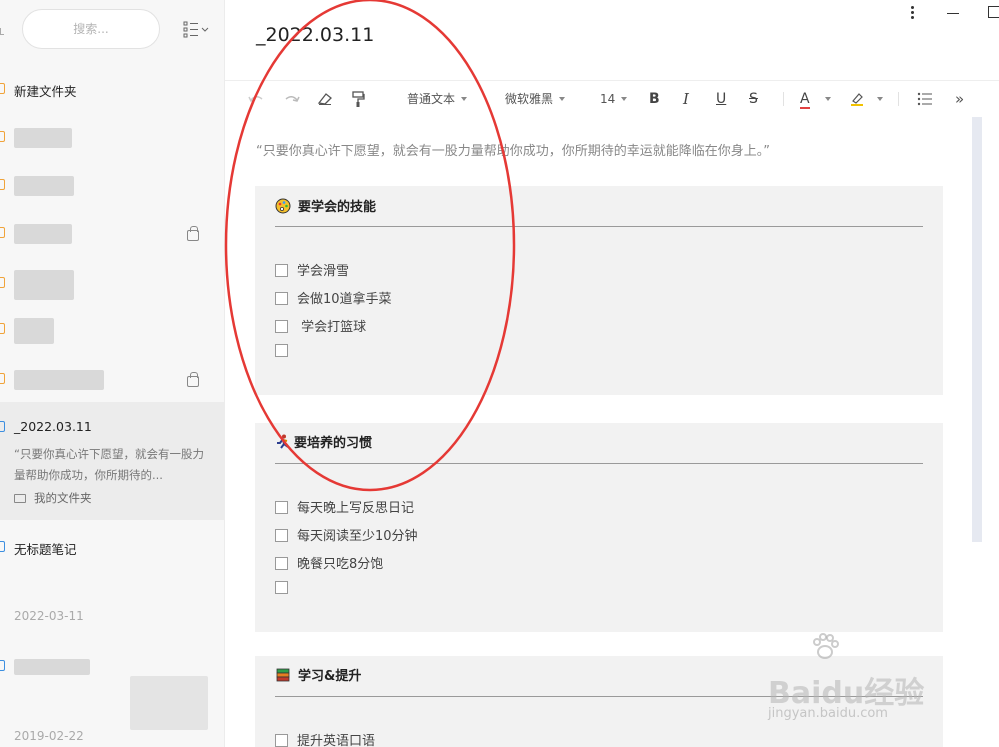 The image size is (999, 747). Describe the element at coordinates (356, 508) in the screenshot. I see `checklist-item-text: 每天晚上写反思日记` at that location.